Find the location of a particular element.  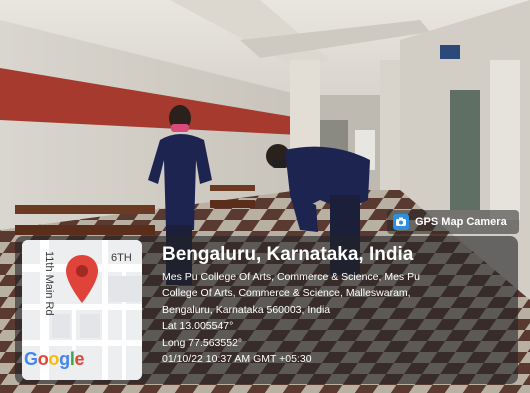

map-road-label-vertical: 11th Main Rd is located at coordinates (49, 283).